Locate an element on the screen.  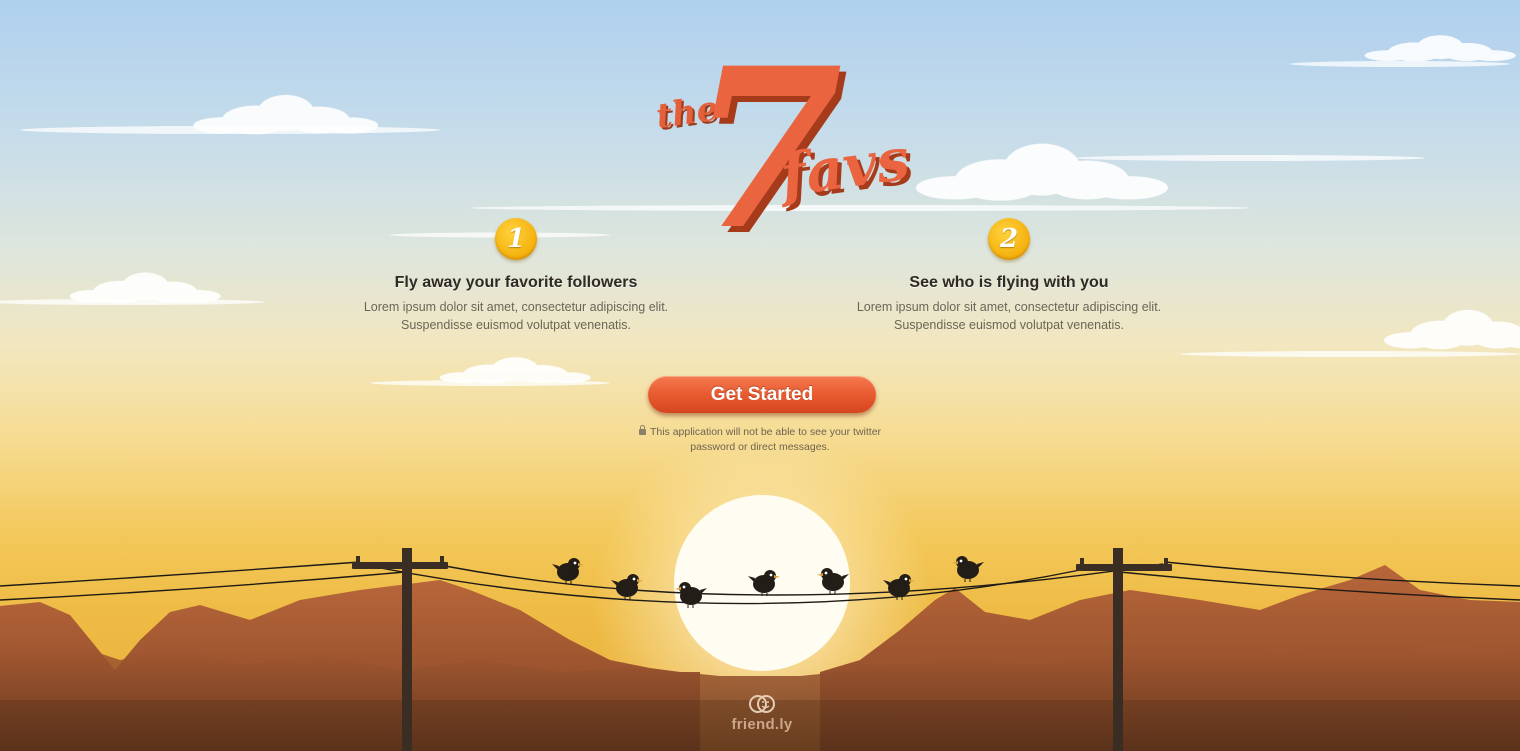
lock-icon is located at coordinates (642, 430).